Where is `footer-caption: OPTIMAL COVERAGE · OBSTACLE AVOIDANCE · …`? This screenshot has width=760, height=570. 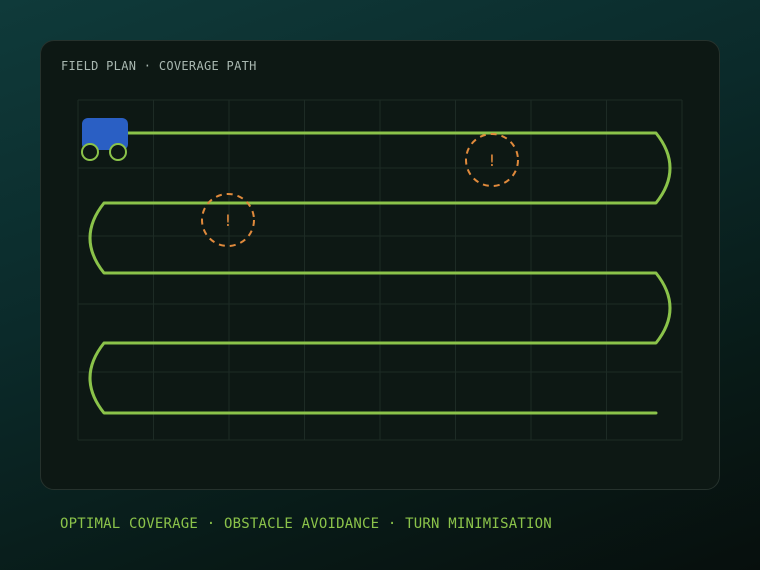
footer-caption: OPTIMAL COVERAGE · OBSTACLE AVOIDANCE · … is located at coordinates (306, 524).